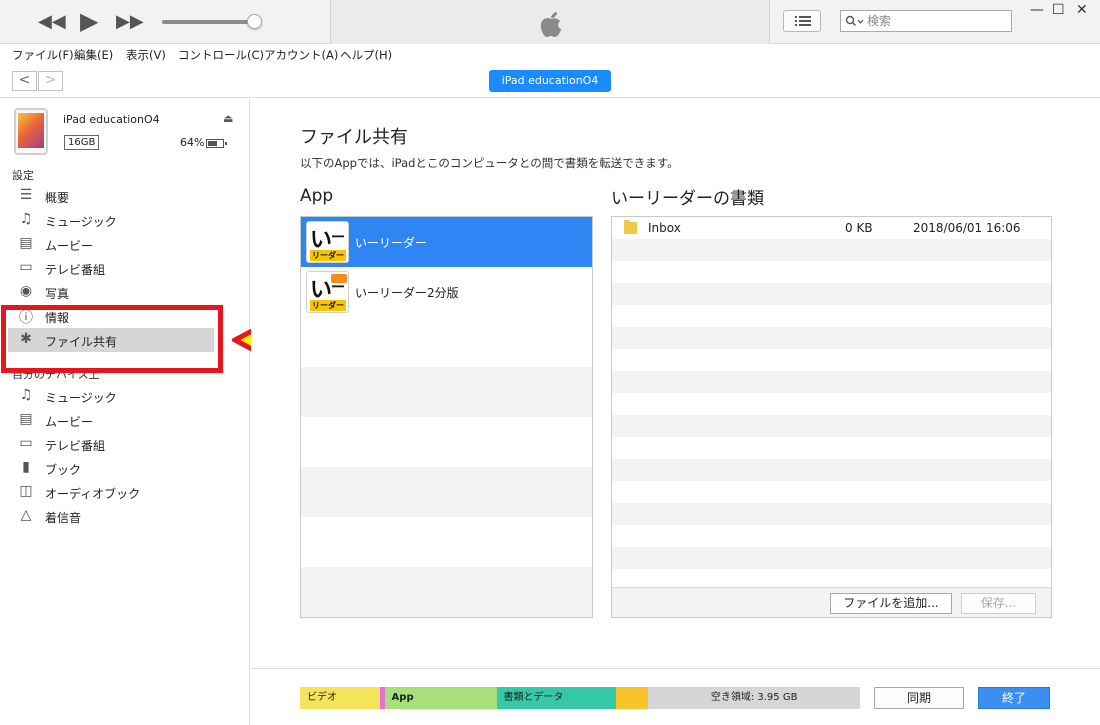 The image size is (1100, 725). Describe the element at coordinates (111, 468) in the screenshot. I see `sidebar-item-mydevice-3: ▮ ブック` at that location.